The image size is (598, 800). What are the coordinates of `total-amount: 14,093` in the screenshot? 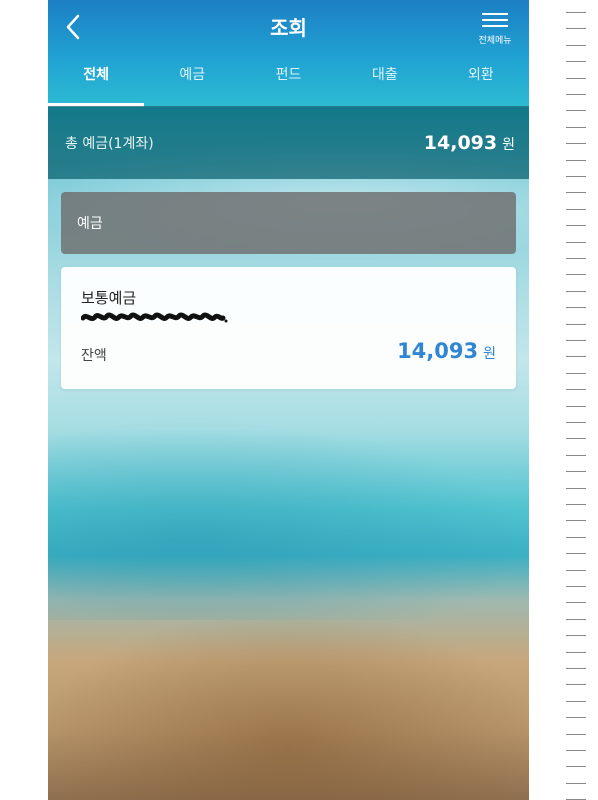 It's located at (460, 142).